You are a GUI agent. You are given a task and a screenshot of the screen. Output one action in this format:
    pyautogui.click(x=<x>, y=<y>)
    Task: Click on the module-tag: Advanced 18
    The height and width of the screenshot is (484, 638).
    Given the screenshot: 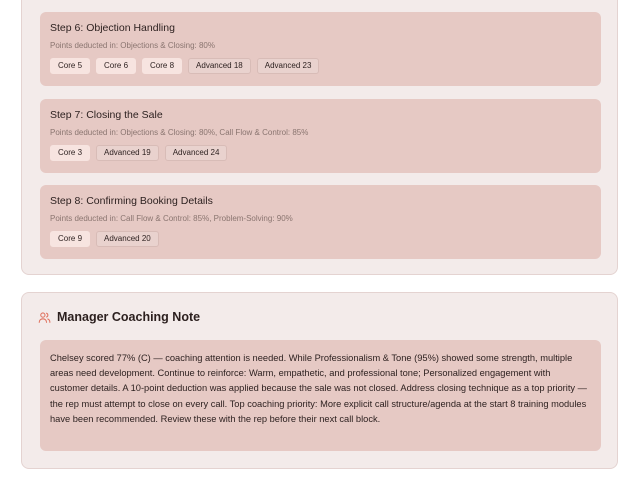 What is the action you would take?
    pyautogui.click(x=219, y=66)
    